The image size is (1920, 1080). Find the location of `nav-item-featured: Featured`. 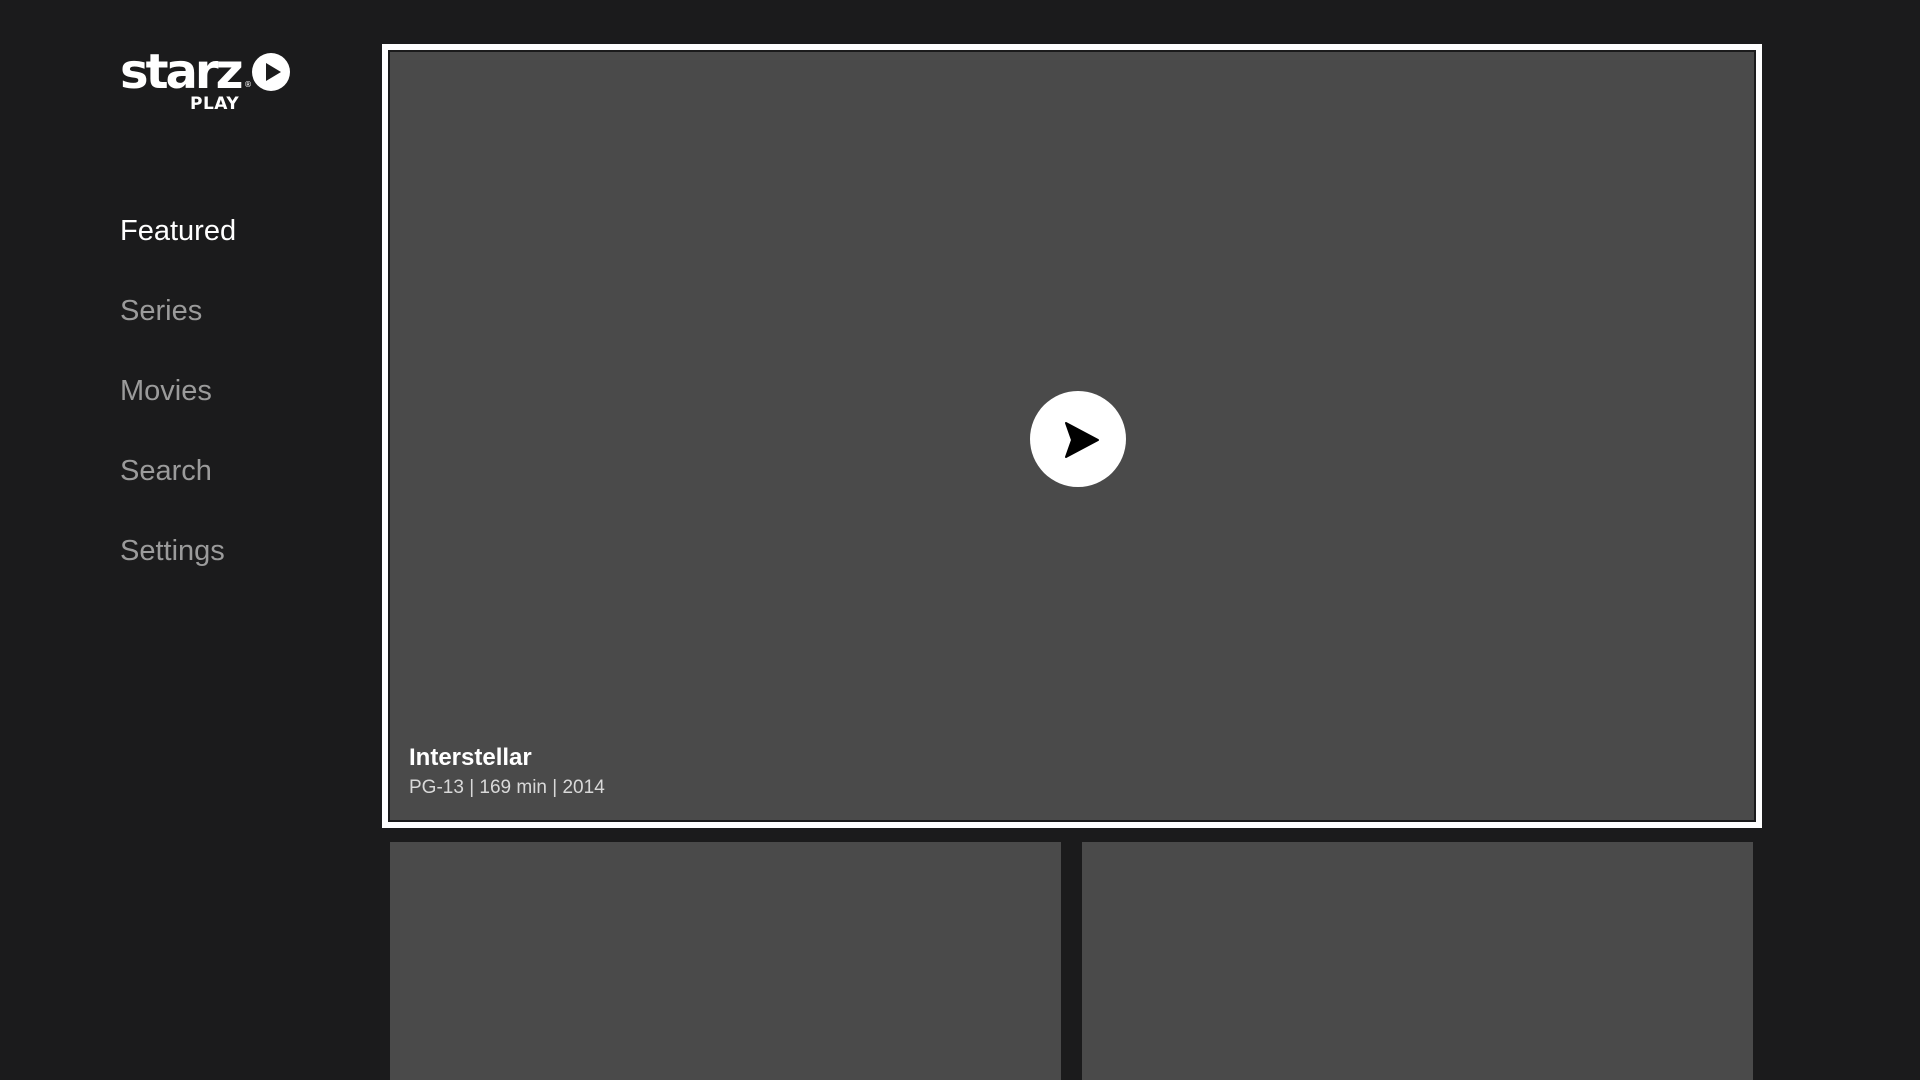

nav-item-featured: Featured is located at coordinates (178, 246).